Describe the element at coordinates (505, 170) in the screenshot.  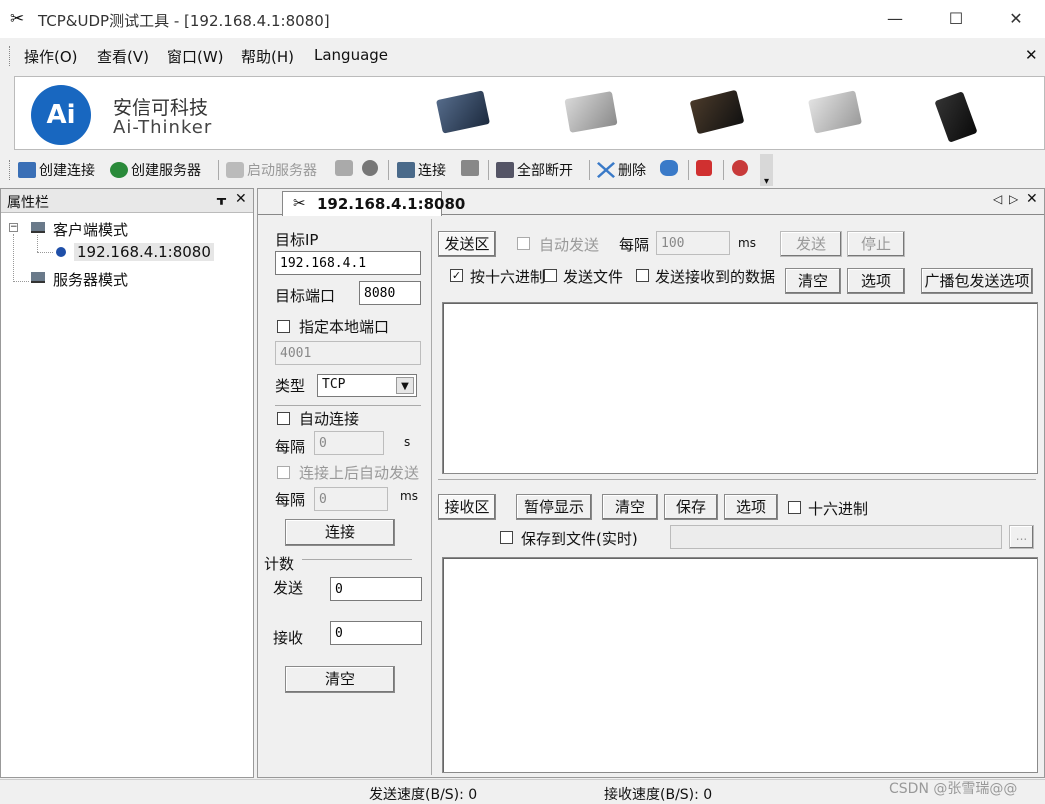
I see `disconnect-all-icon` at that location.